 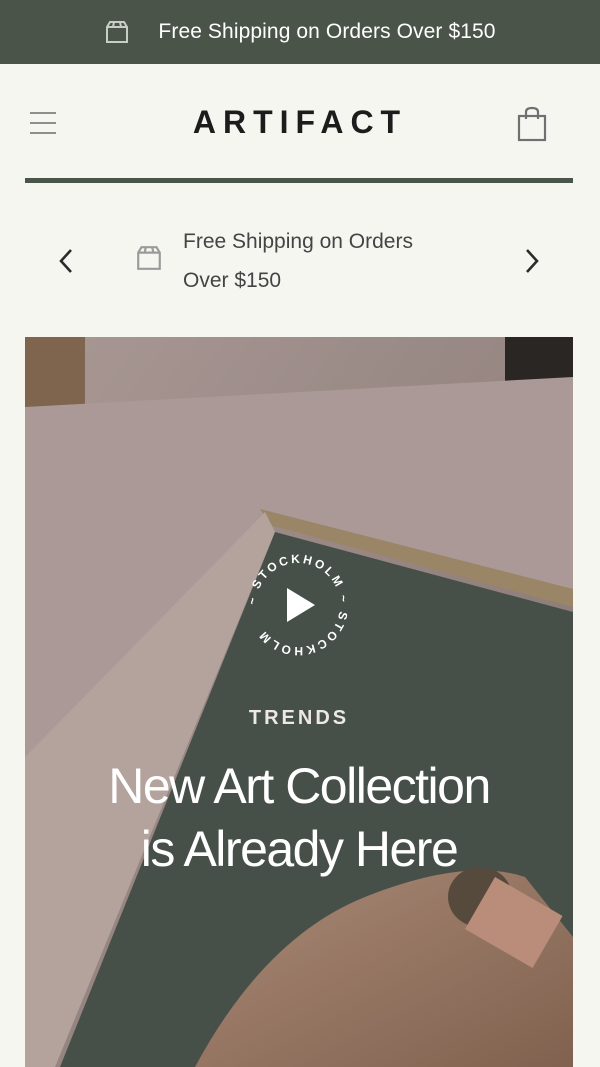 I want to click on promo-slider: Free Shipping on Orders Over $150, so click(x=300, y=260).